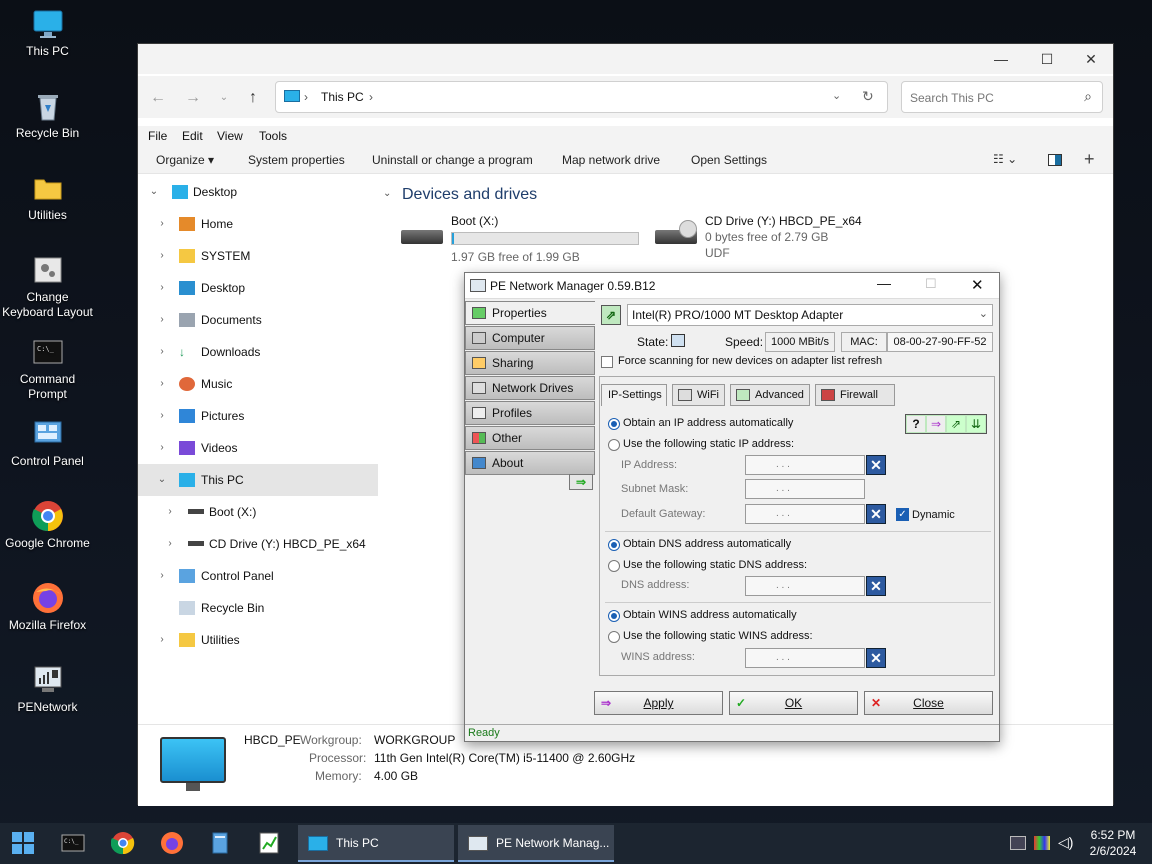 This screenshot has height=864, width=1152. I want to click on display-tray-icon, so click(1042, 843).